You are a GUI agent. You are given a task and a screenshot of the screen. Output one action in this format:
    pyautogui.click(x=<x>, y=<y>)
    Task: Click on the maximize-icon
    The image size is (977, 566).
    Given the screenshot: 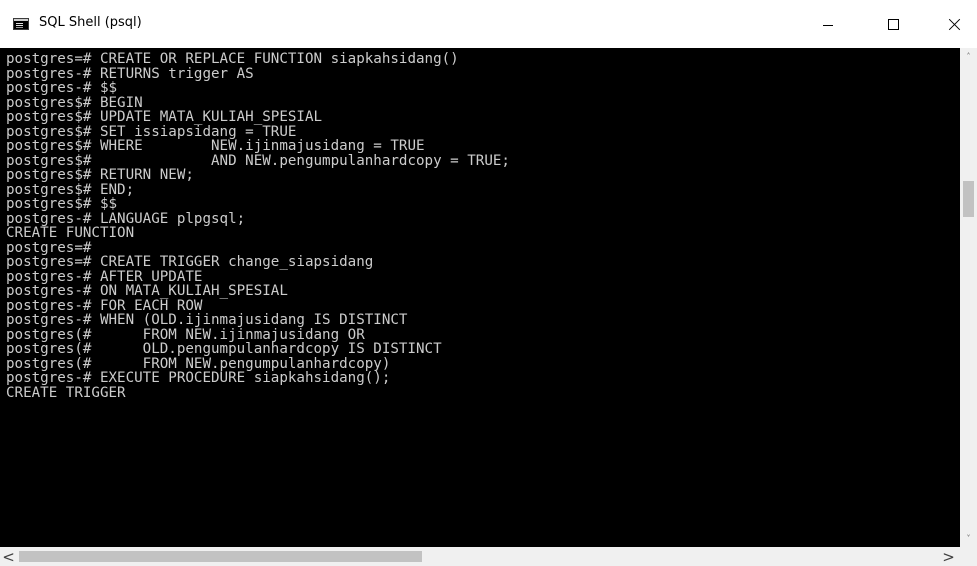 What is the action you would take?
    pyautogui.click(x=893, y=24)
    